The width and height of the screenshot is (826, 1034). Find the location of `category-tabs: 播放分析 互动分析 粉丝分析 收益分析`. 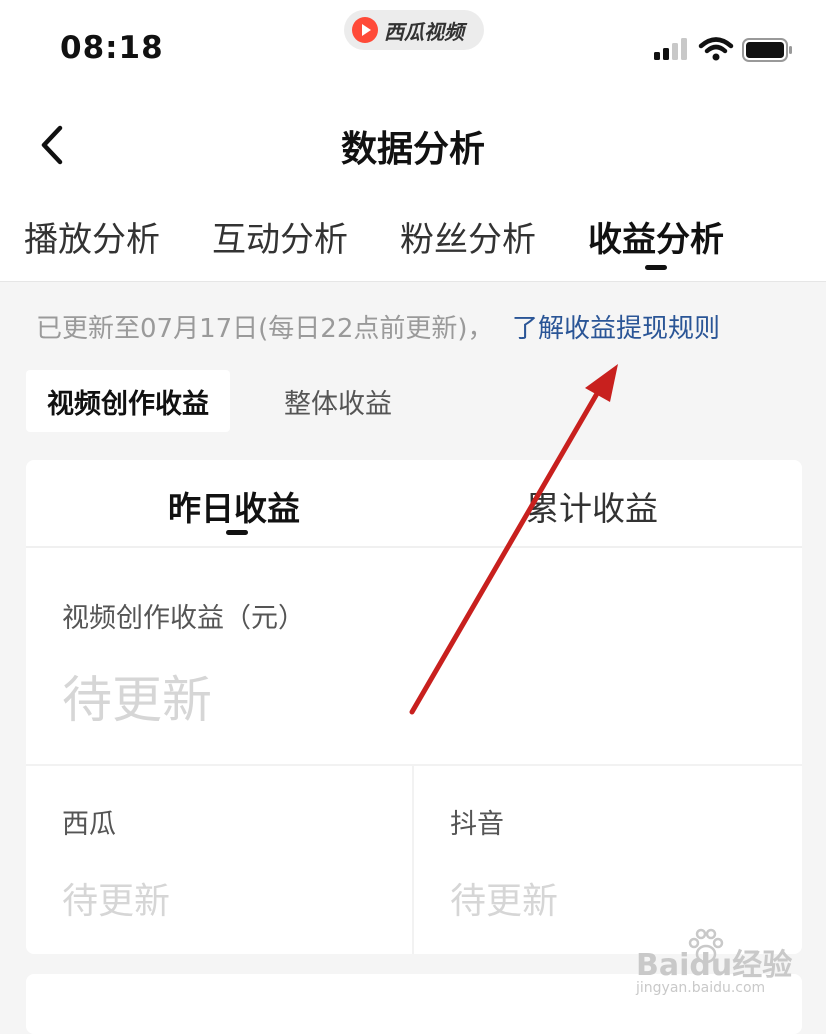

category-tabs: 播放分析 互动分析 粉丝分析 收益分析 is located at coordinates (413, 242).